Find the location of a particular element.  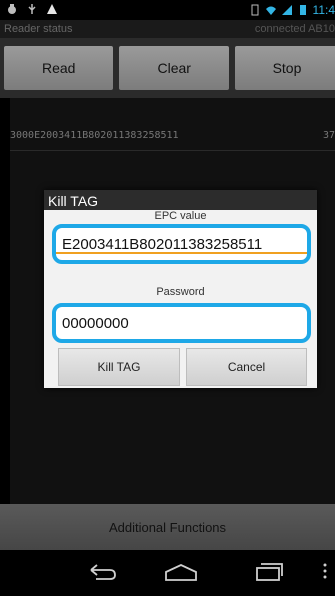

signal-icon is located at coordinates (287, 10).